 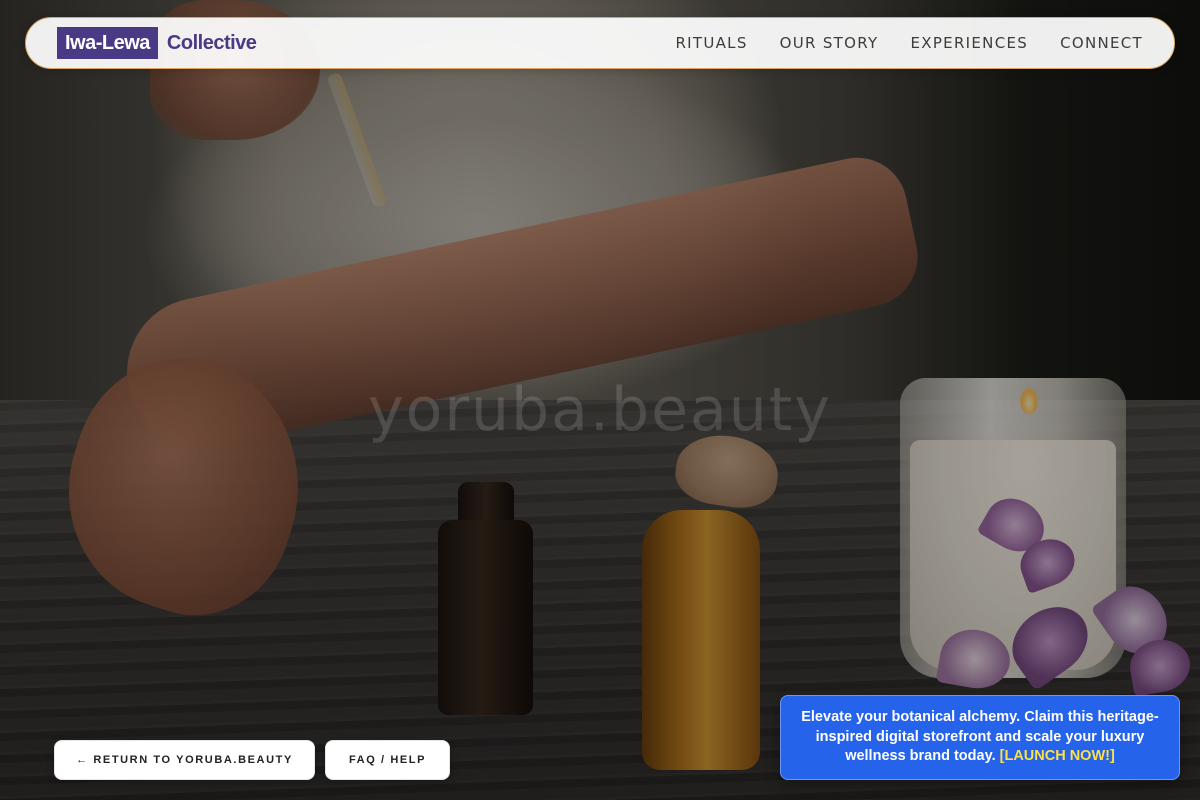 I want to click on logo-box: Iwa-Lewa, so click(x=107, y=43).